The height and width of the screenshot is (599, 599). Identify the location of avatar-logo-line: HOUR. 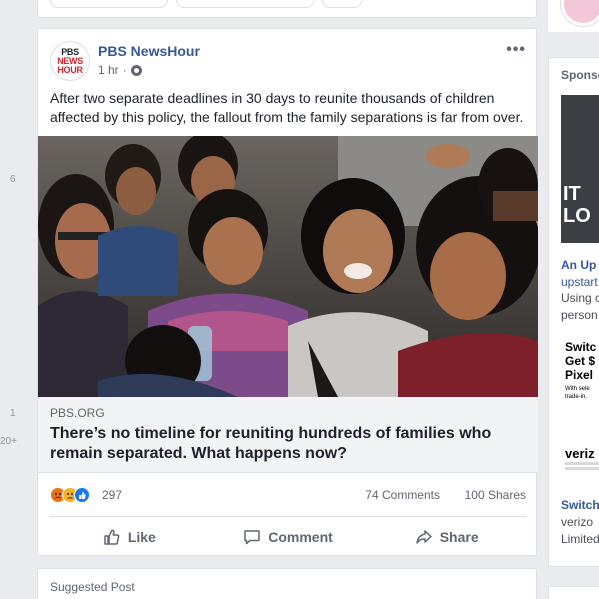
(70, 69).